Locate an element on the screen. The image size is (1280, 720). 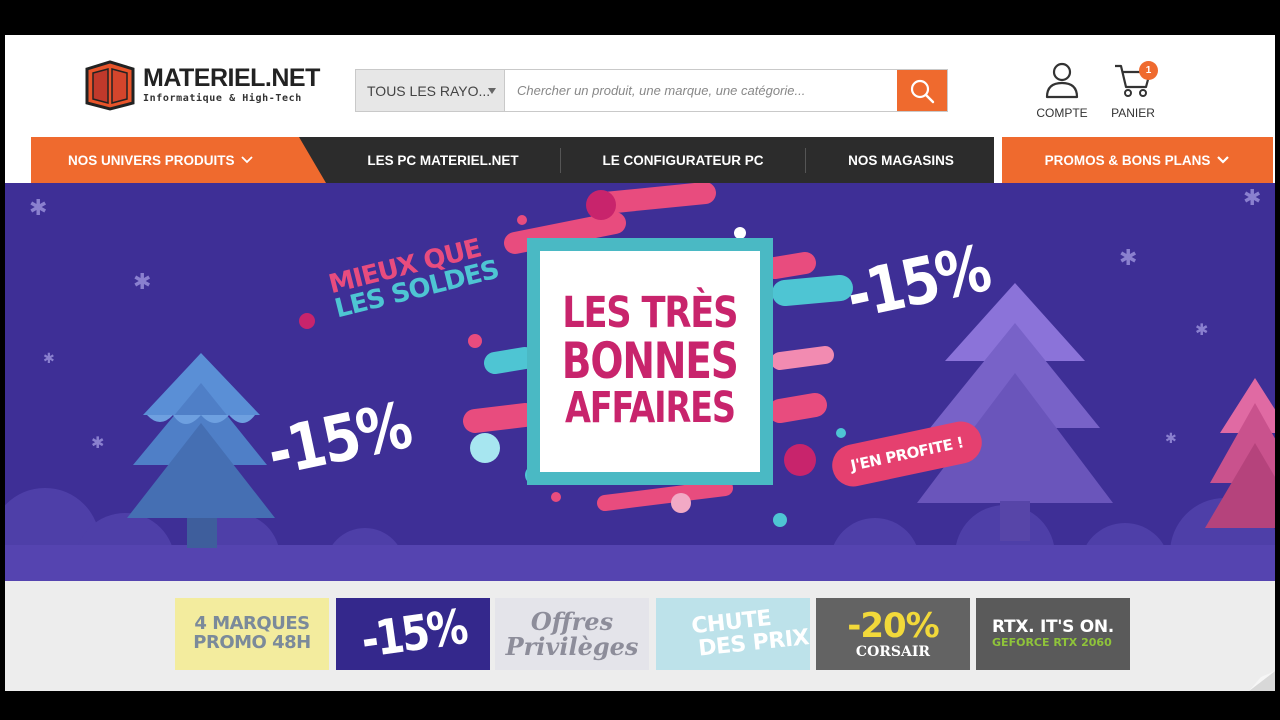
nav-link-label: LE CONFIGURATEUR PC is located at coordinates (683, 160).